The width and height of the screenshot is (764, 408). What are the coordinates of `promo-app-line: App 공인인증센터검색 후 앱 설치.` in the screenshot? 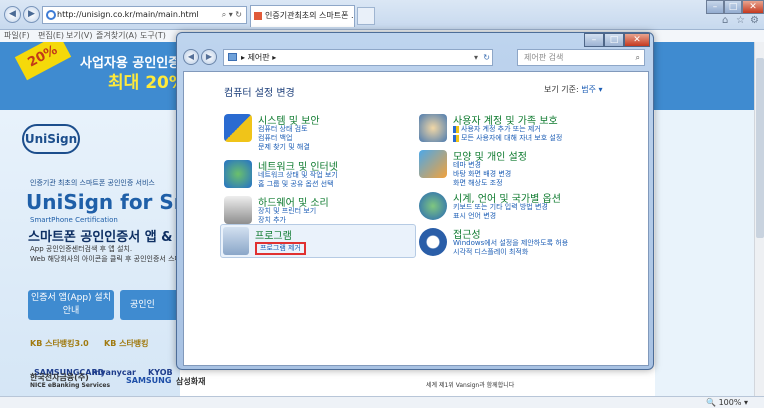 It's located at (81, 249).